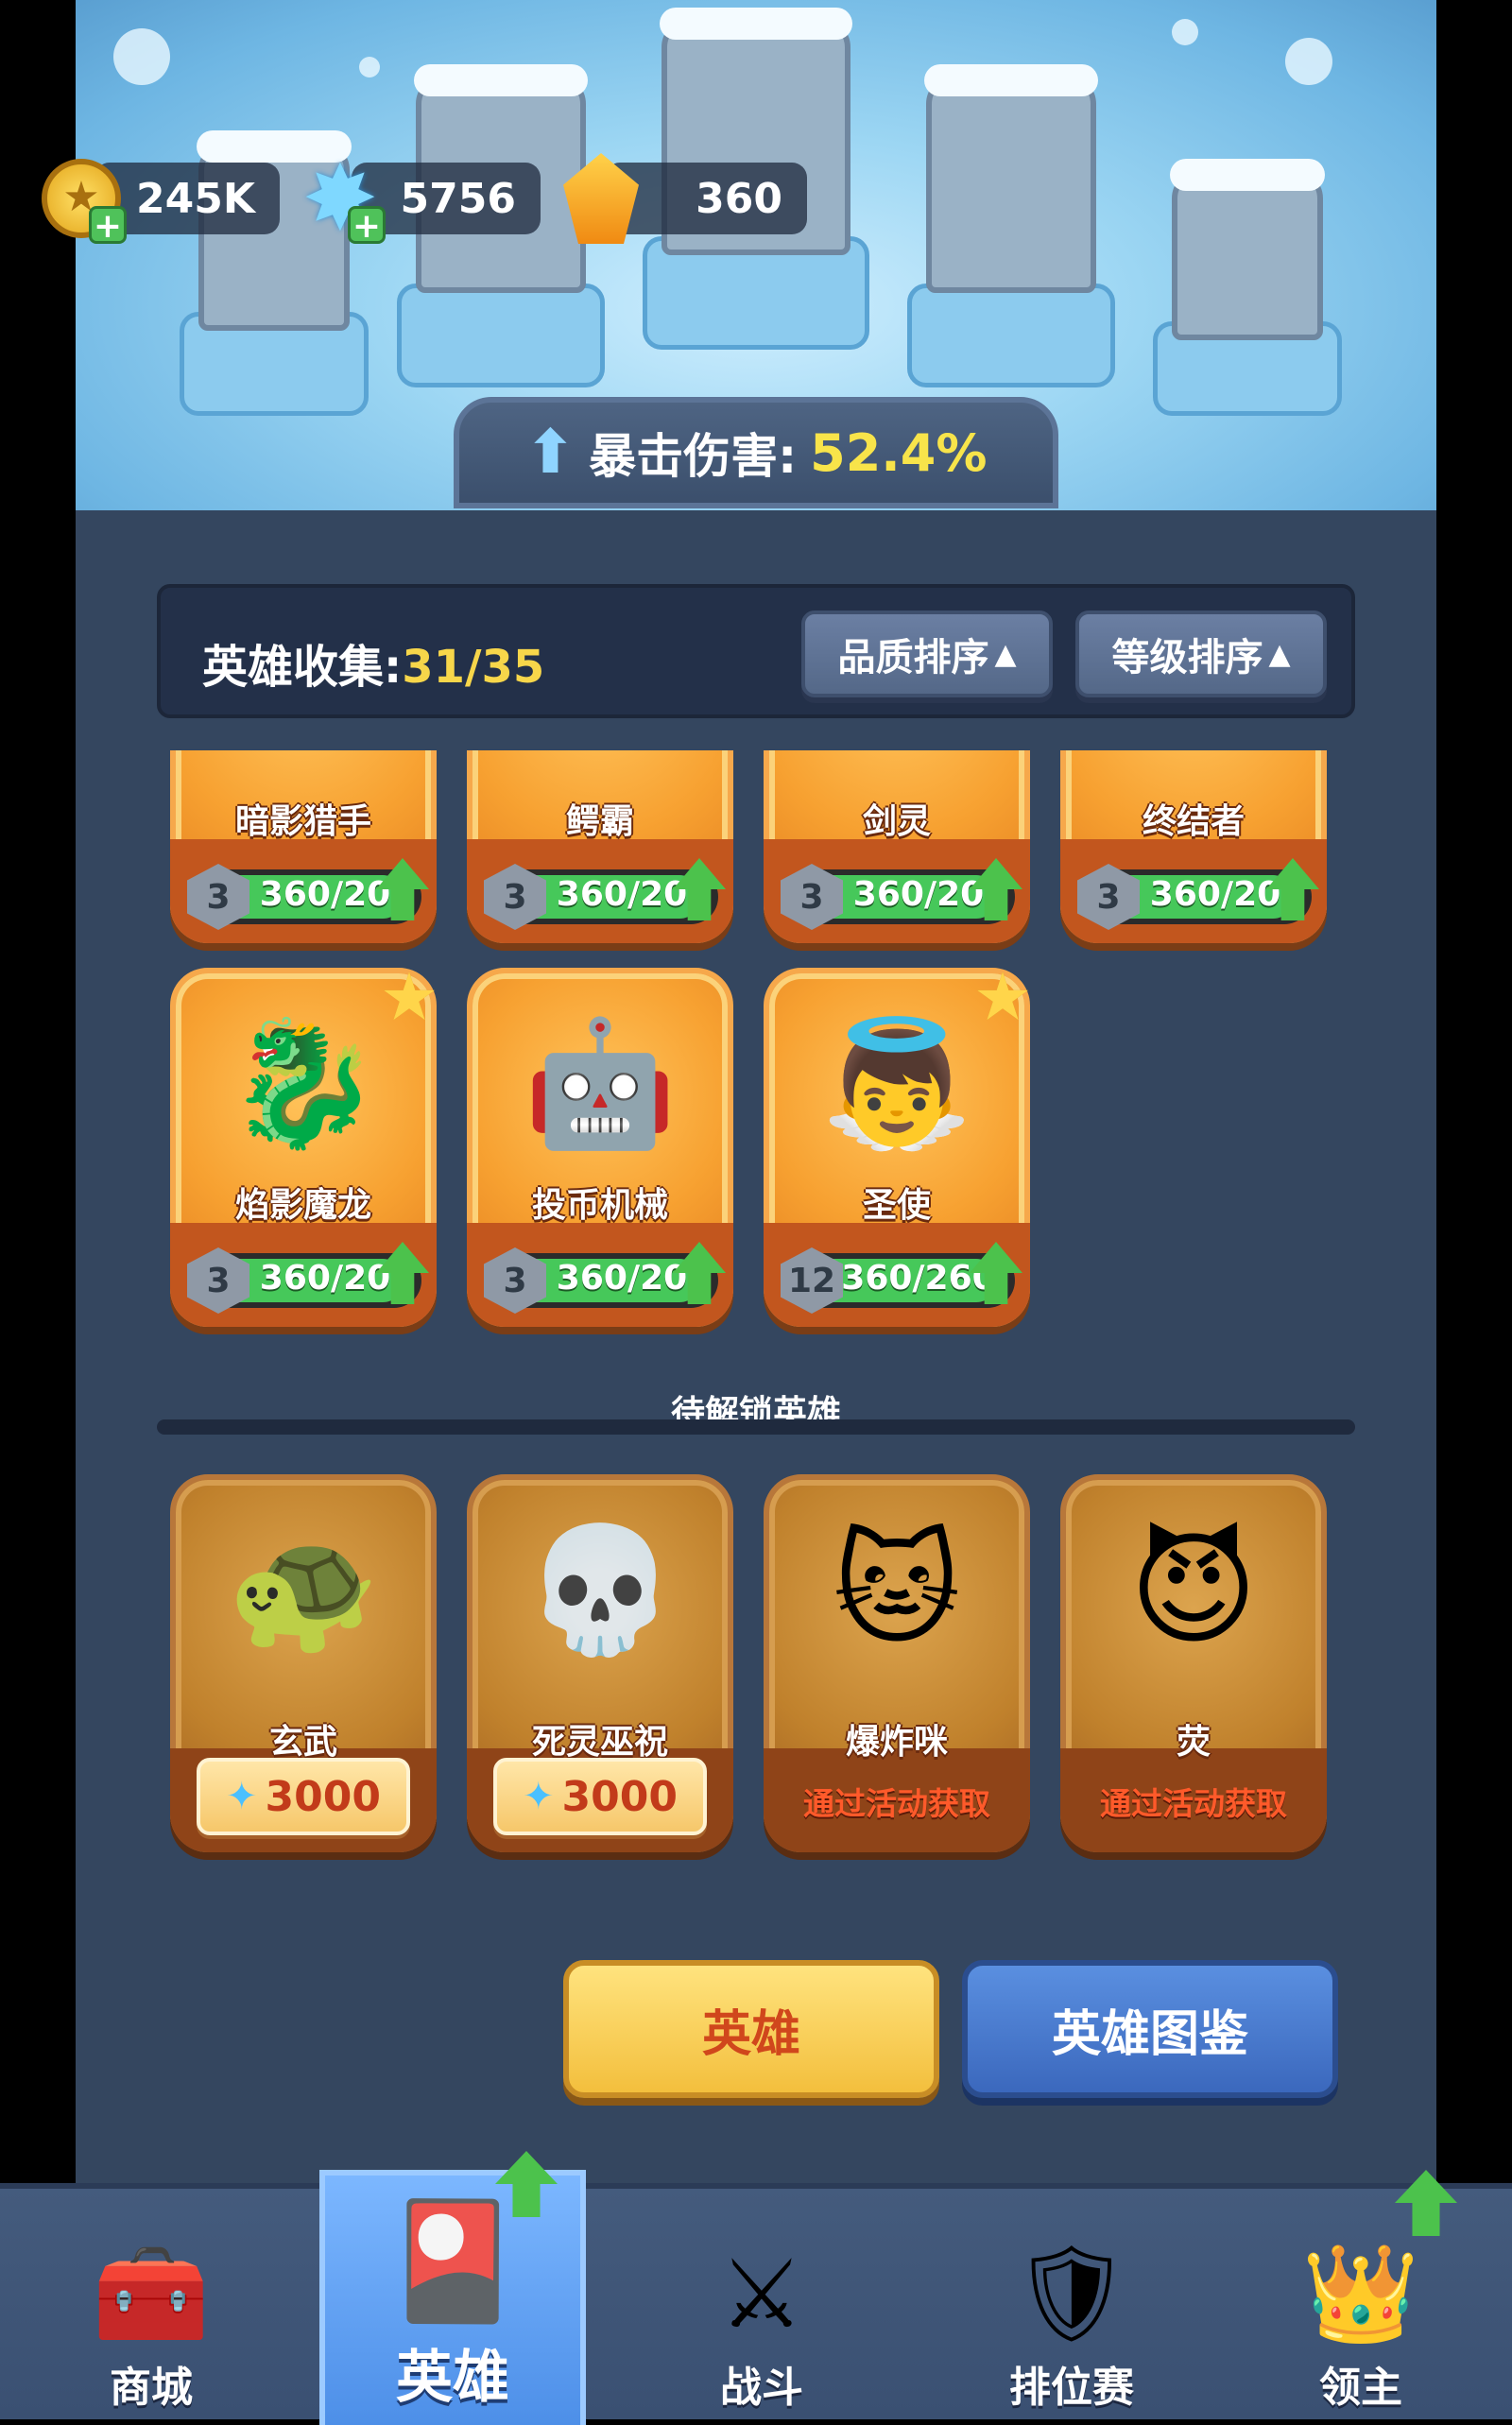 This screenshot has width=1512, height=2425. I want to click on crown-banner-icon: 👑, so click(1360, 2293).